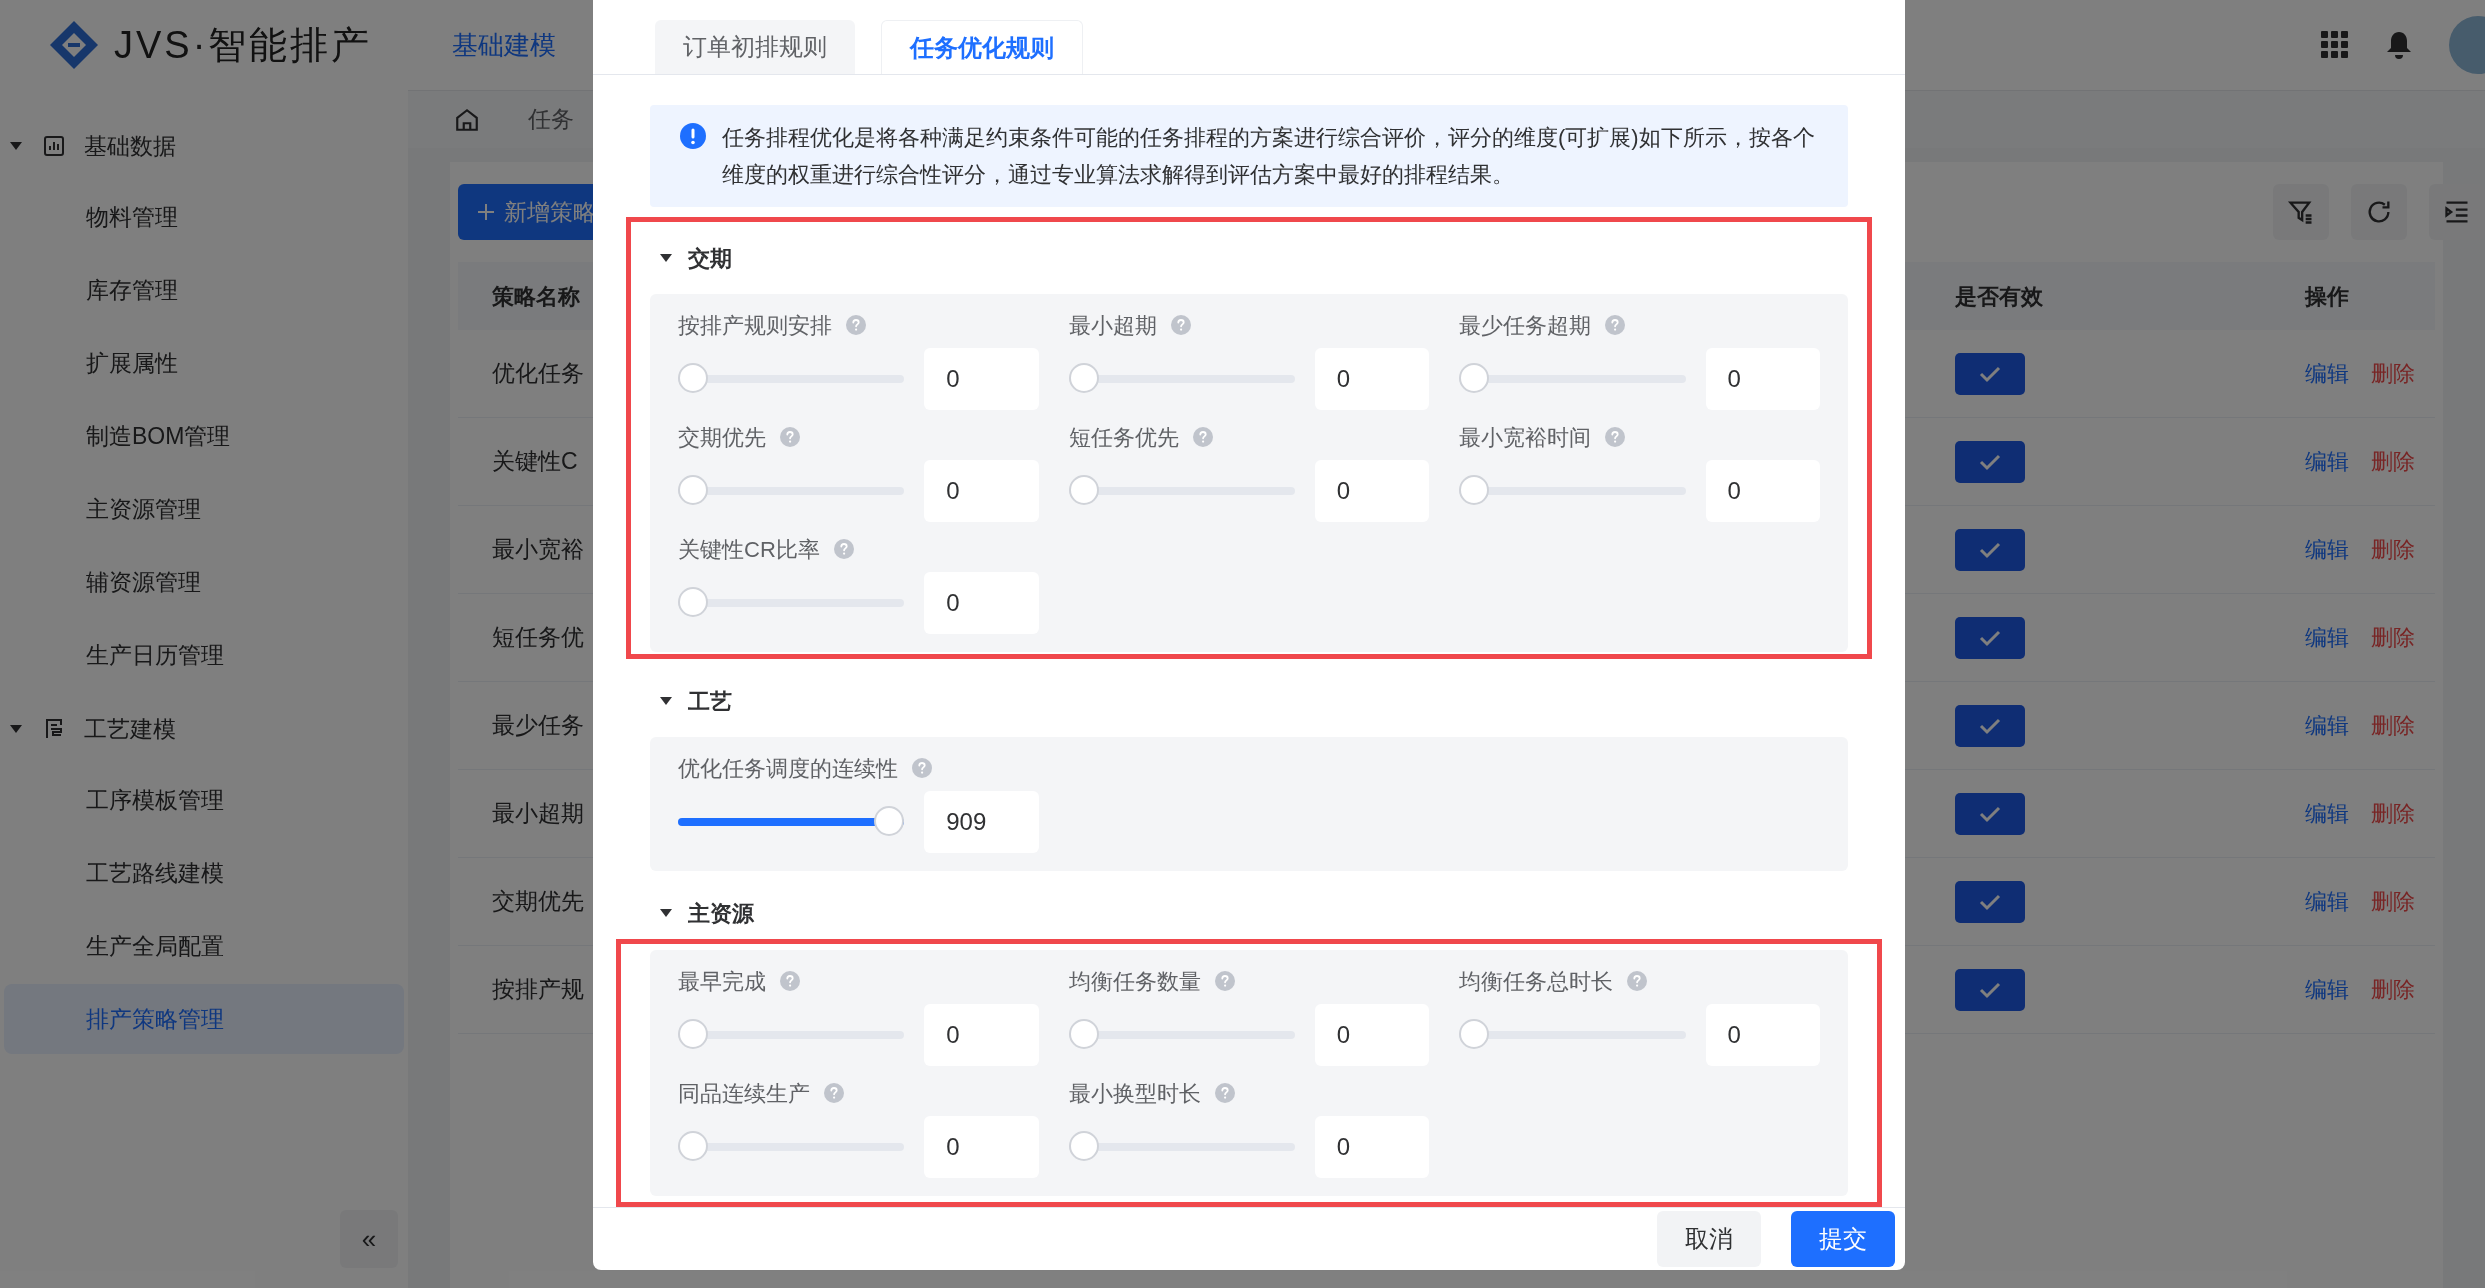 Image resolution: width=2485 pixels, height=1288 pixels. Describe the element at coordinates (204, 290) in the screenshot. I see `menu-item: 库存管理` at that location.